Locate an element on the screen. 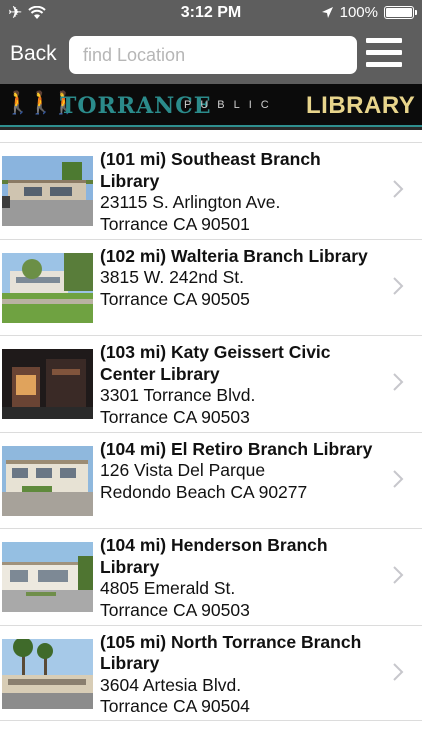 Image resolution: width=422 pixels, height=750 pixels. location-street: 3604 Artesia Blvd. is located at coordinates (171, 684).